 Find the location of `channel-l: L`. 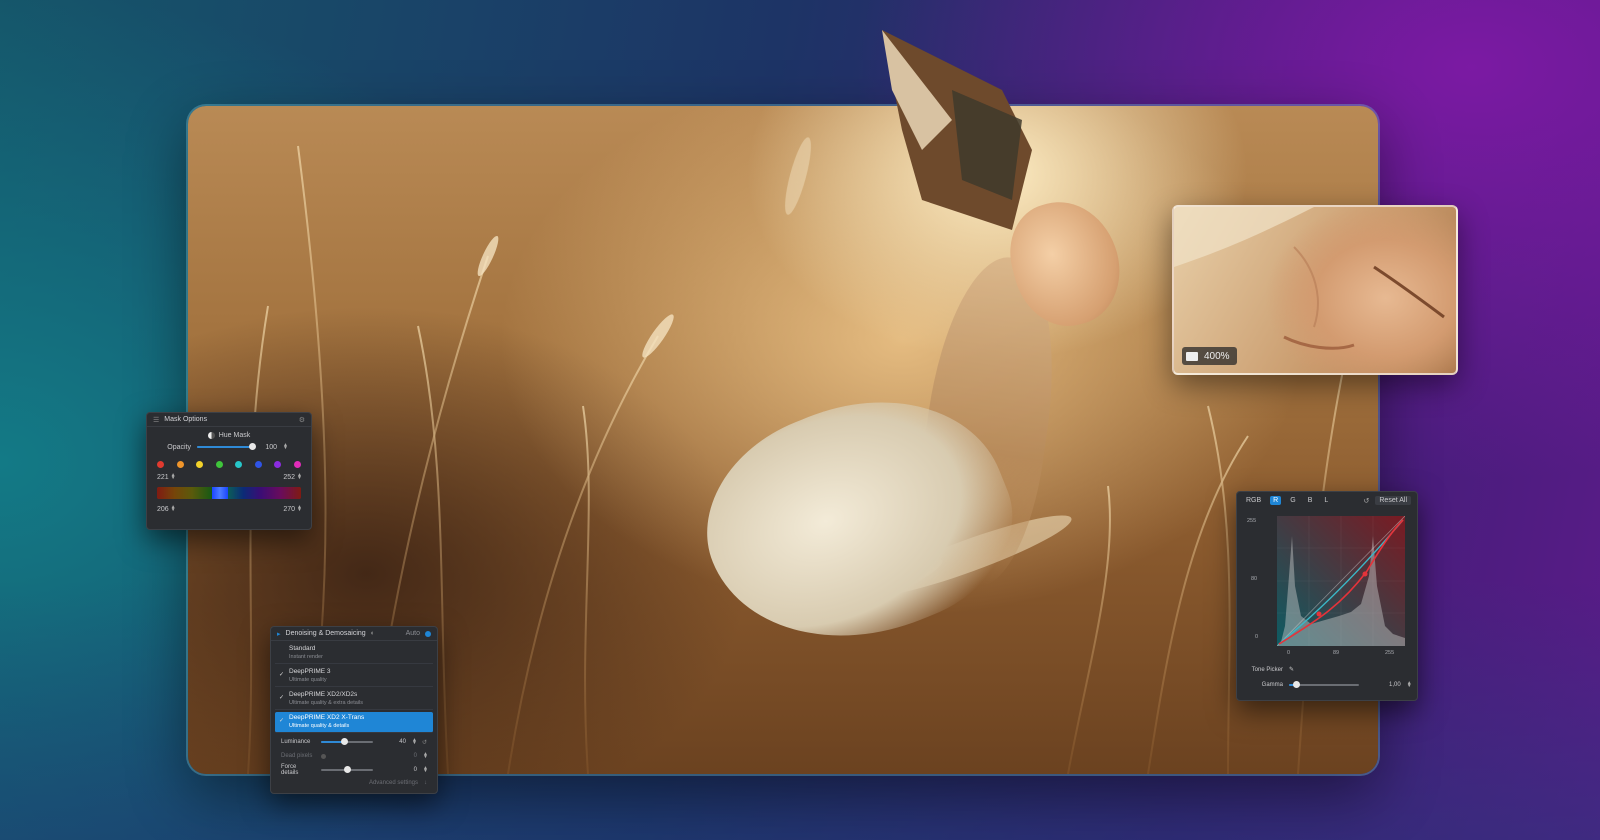

channel-l: L is located at coordinates (1326, 500).